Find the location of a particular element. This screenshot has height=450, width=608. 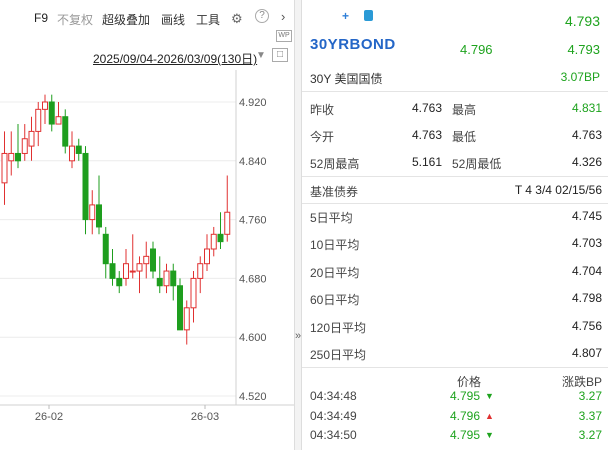

trades-price-header: 价格 is located at coordinates (469, 382).